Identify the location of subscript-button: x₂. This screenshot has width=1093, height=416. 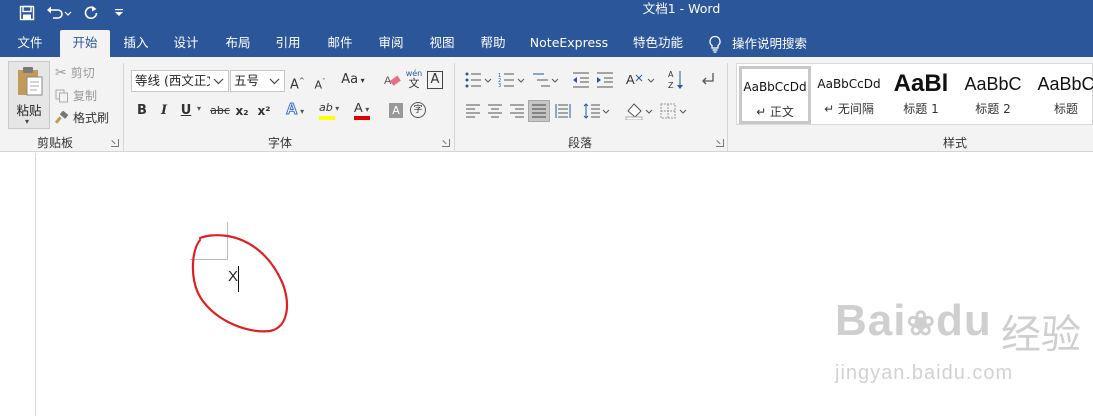
(242, 111).